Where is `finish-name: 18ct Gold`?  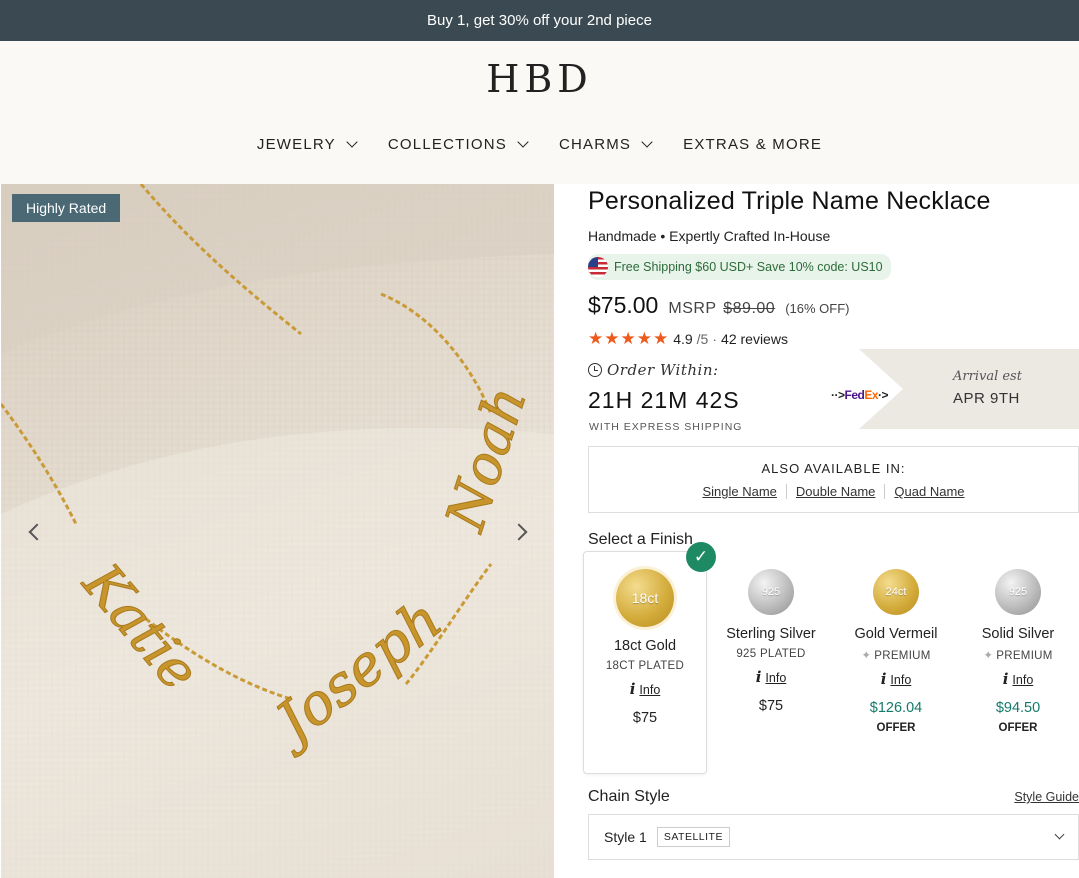
finish-name: 18ct Gold is located at coordinates (645, 646).